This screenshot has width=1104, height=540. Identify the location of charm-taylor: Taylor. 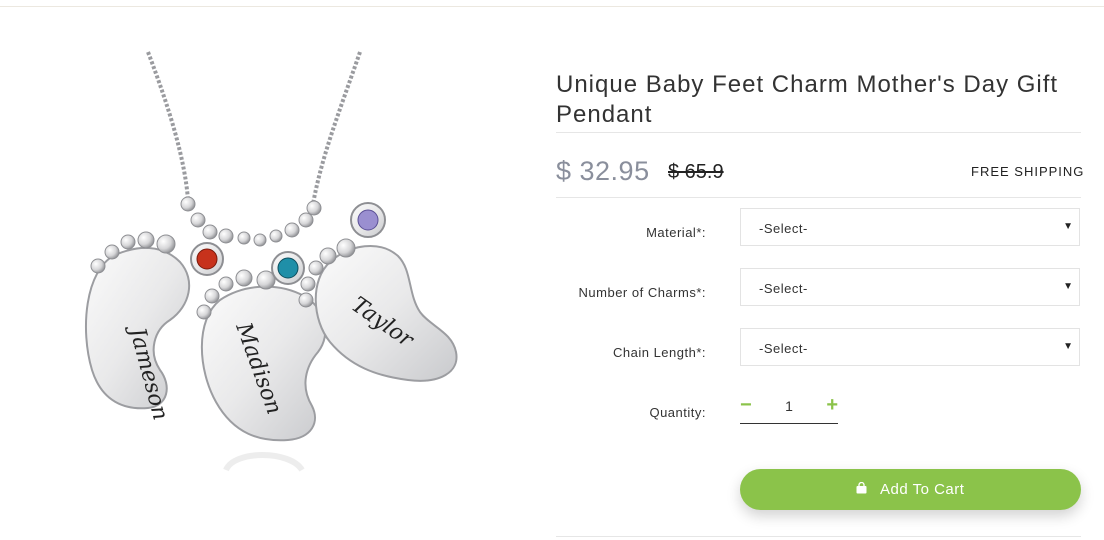
(378, 310).